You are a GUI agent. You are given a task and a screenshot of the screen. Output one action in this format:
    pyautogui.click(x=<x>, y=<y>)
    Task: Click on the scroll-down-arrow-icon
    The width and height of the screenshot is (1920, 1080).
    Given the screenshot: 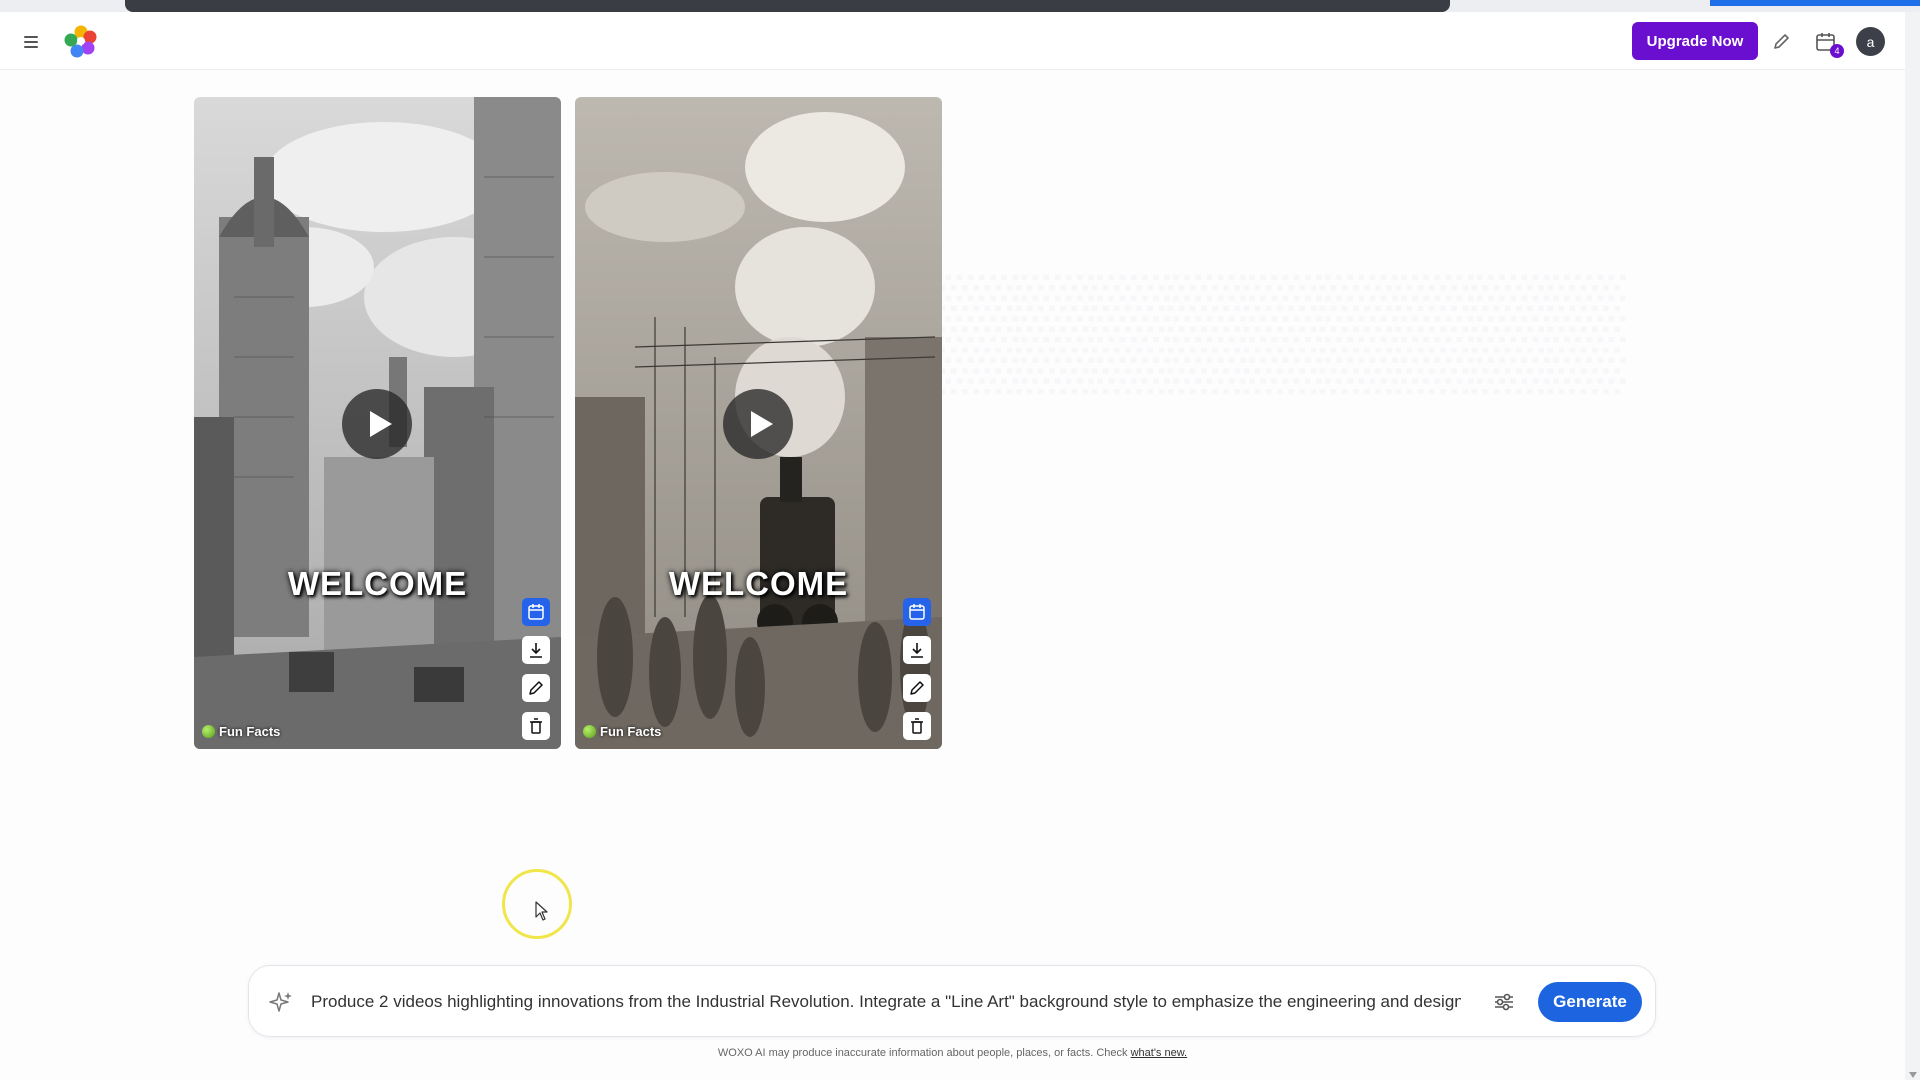 What is the action you would take?
    pyautogui.click(x=1913, y=1075)
    